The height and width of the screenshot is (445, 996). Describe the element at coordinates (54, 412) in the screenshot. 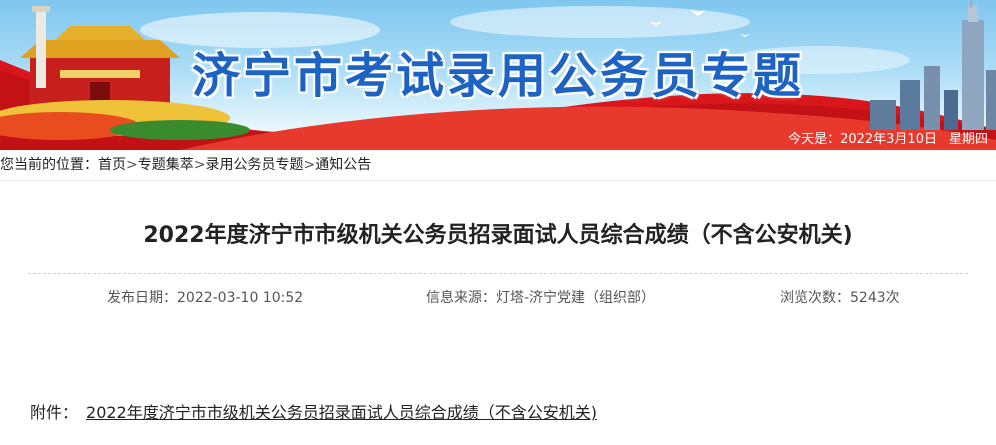

I see `attachment-label: 附件：` at that location.